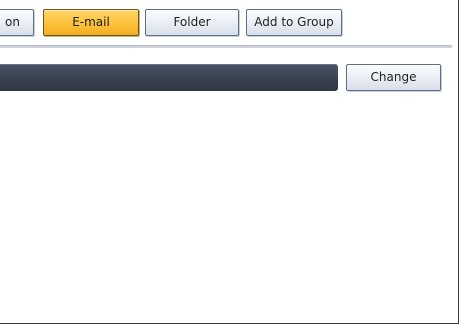 This screenshot has height=325, width=460. What do you see at coordinates (91, 22) in the screenshot?
I see `tab-email: E-mail` at bounding box center [91, 22].